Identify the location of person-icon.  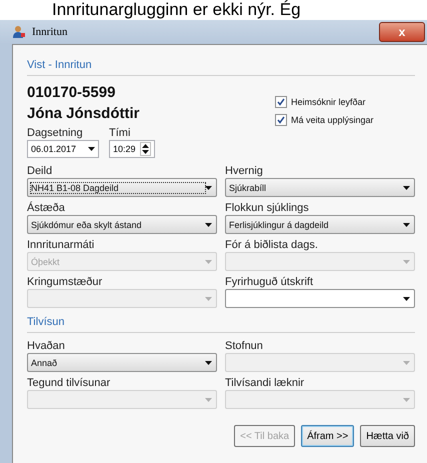
(19, 32).